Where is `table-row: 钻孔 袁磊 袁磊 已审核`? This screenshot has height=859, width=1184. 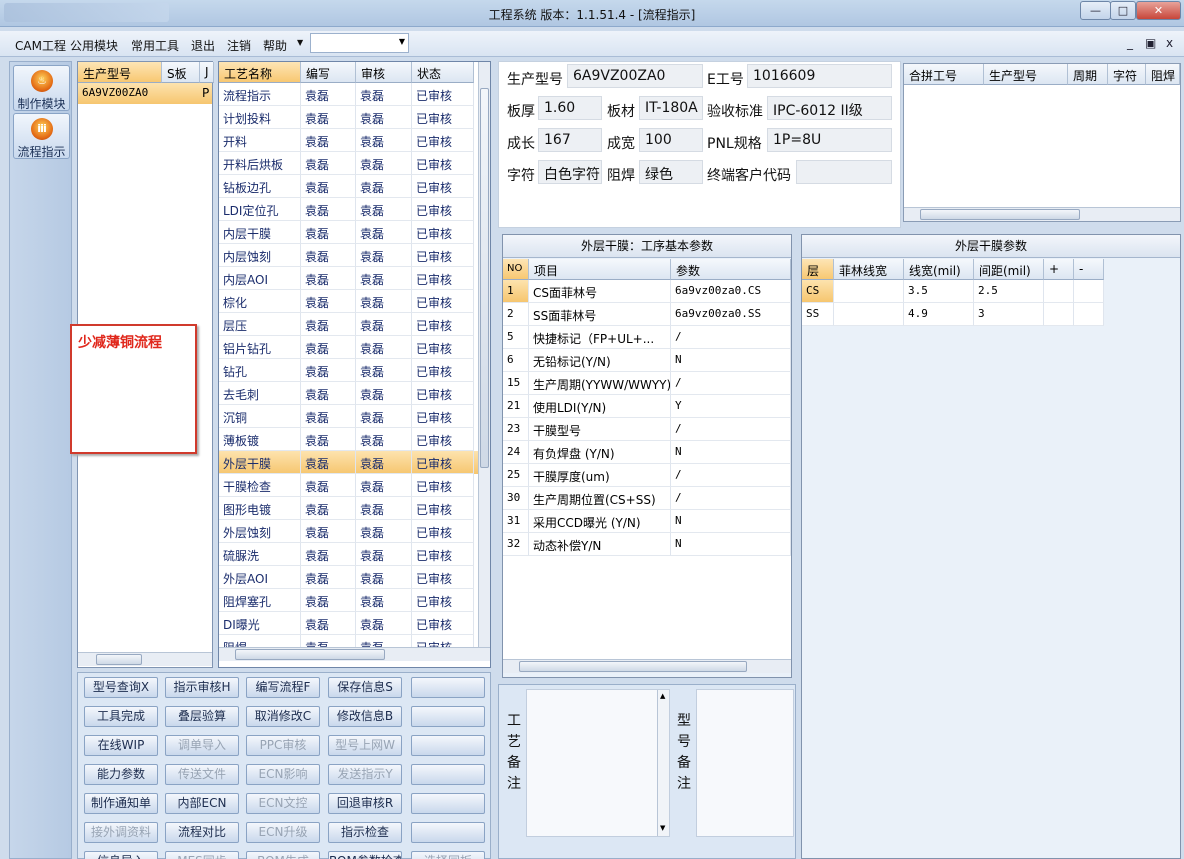 table-row: 钻孔 袁磊 袁磊 已审核 is located at coordinates (348, 370).